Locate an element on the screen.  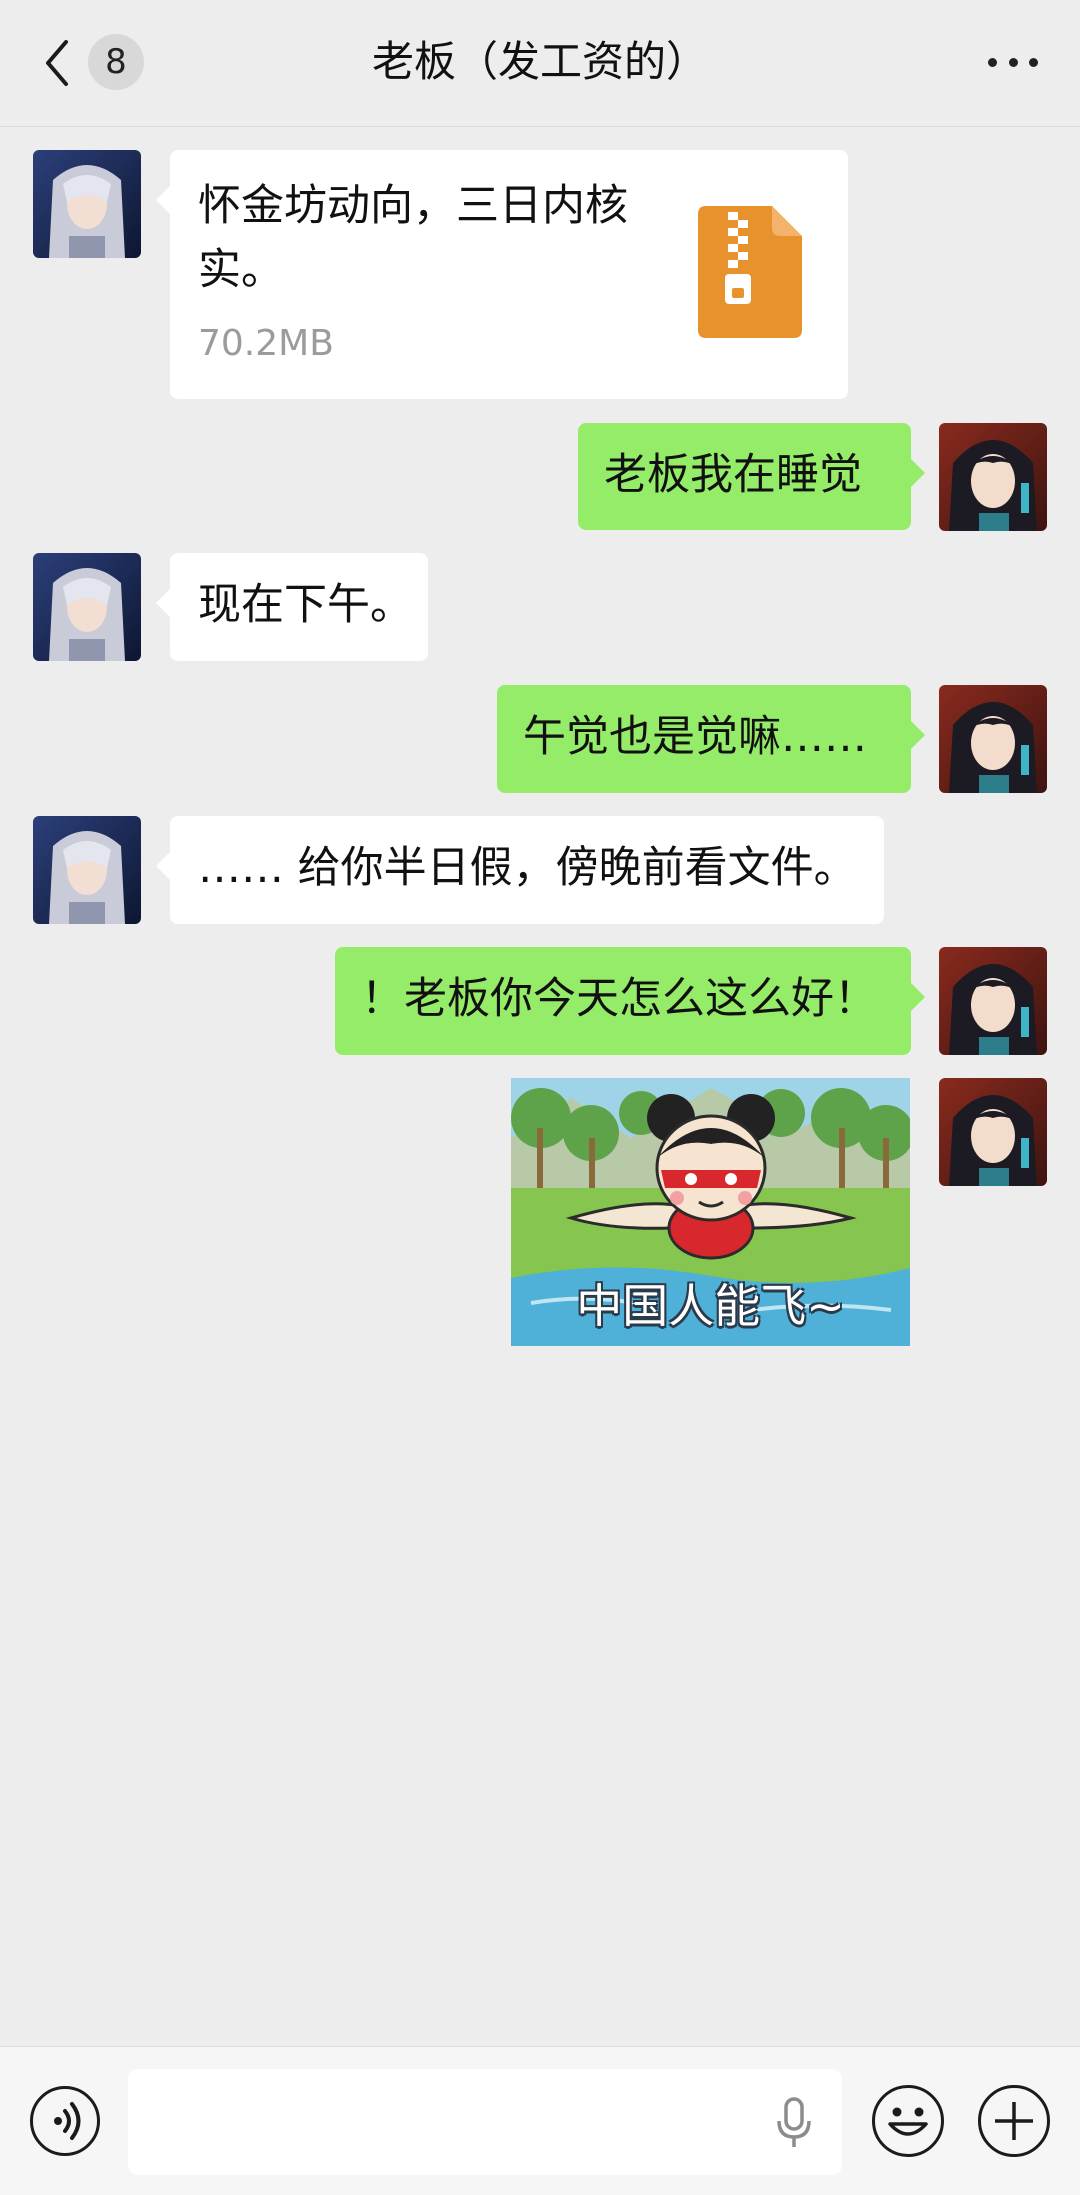
file-size: 70.2MB is located at coordinates (266, 343).